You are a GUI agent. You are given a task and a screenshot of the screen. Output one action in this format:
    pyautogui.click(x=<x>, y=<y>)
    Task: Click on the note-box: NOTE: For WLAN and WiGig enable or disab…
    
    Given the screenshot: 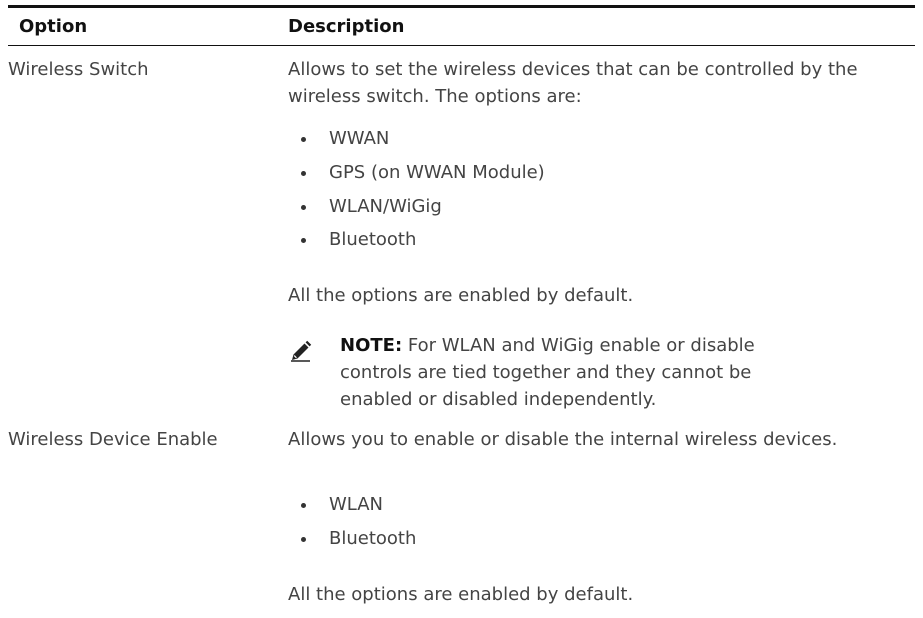 What is the action you would take?
    pyautogui.click(x=575, y=372)
    